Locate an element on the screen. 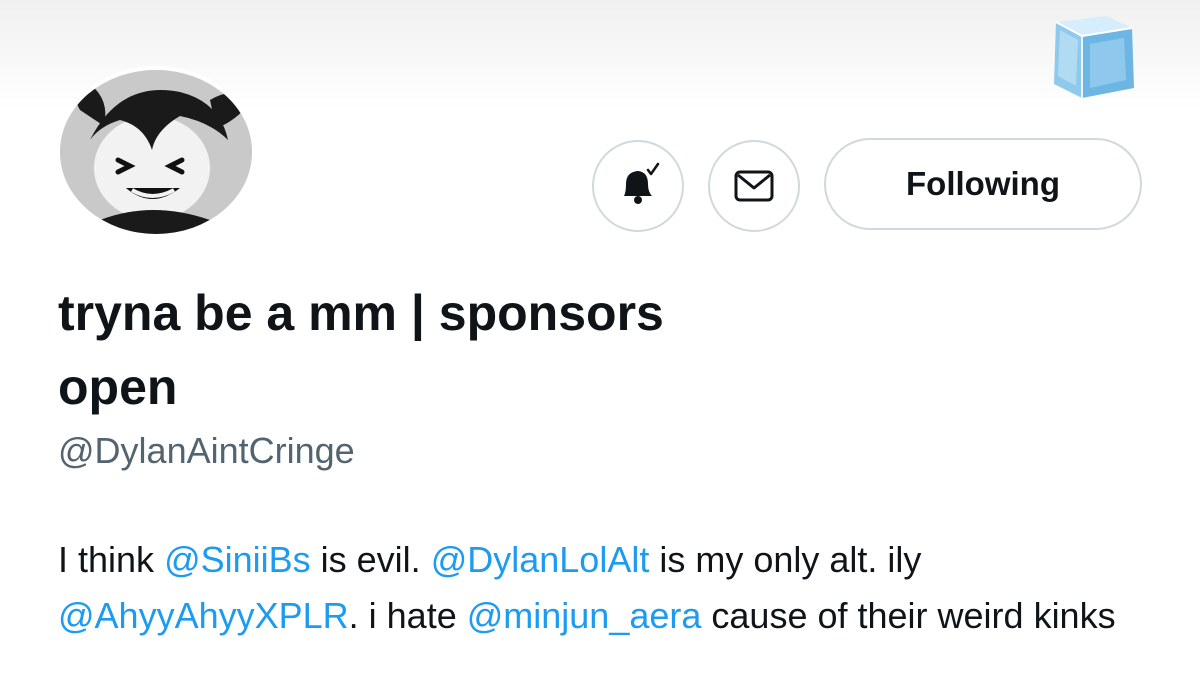  bio-text: is evil. is located at coordinates (370, 559).